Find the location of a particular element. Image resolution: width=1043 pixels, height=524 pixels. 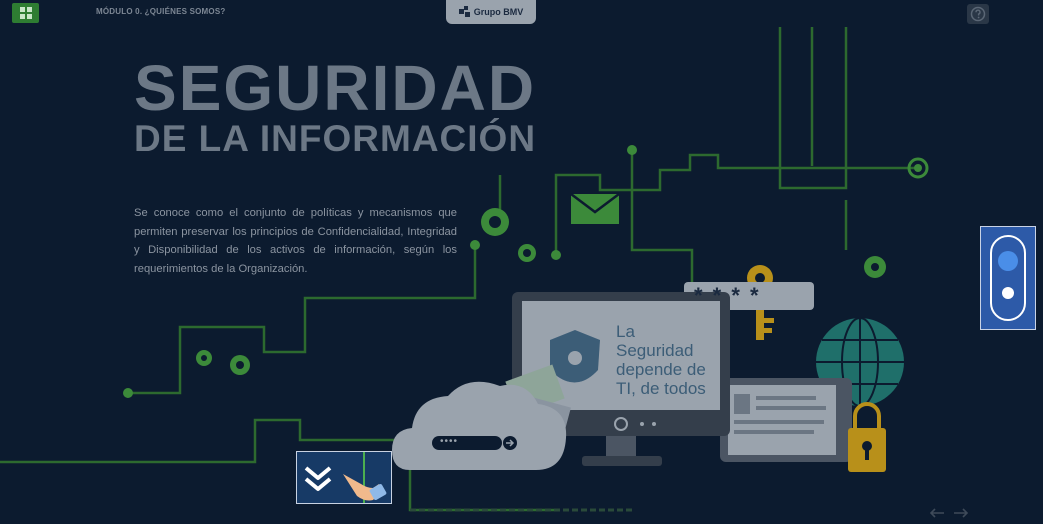

monitor-line-2: Seguridad is located at coordinates (655, 350).